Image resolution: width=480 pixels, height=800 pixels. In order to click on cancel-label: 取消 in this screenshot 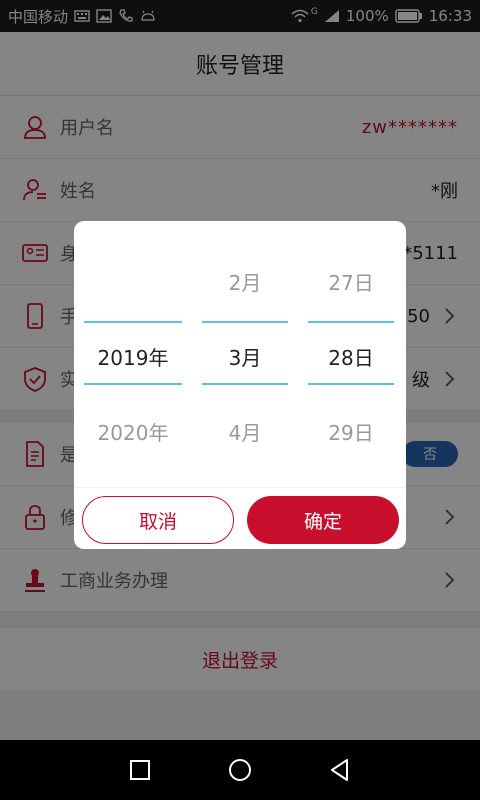, I will do `click(157, 521)`.